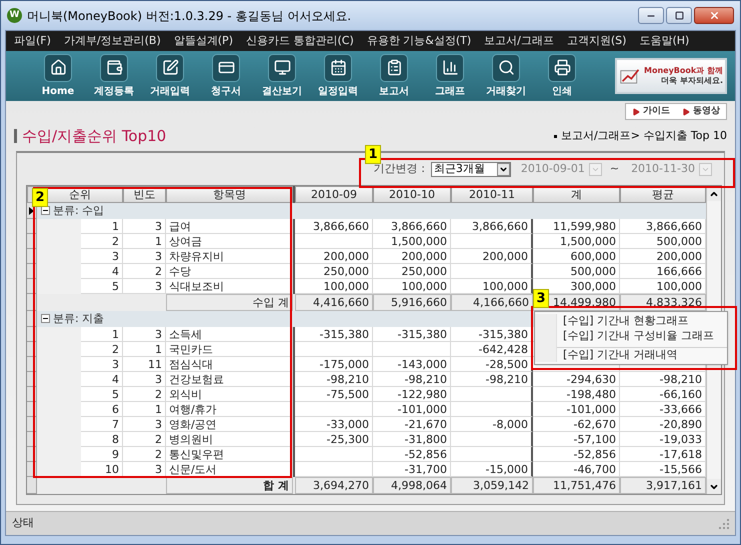  I want to click on sum-cell: 4,166,660, so click(492, 302).